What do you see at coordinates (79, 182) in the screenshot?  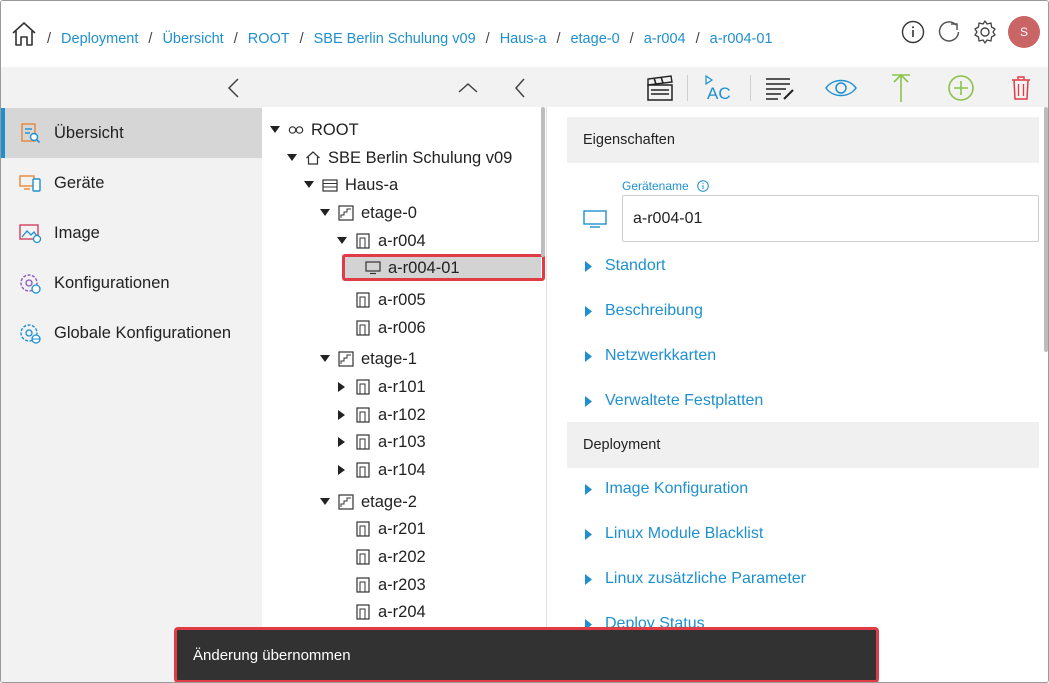 I see `sidebar-item-label: Geräte` at bounding box center [79, 182].